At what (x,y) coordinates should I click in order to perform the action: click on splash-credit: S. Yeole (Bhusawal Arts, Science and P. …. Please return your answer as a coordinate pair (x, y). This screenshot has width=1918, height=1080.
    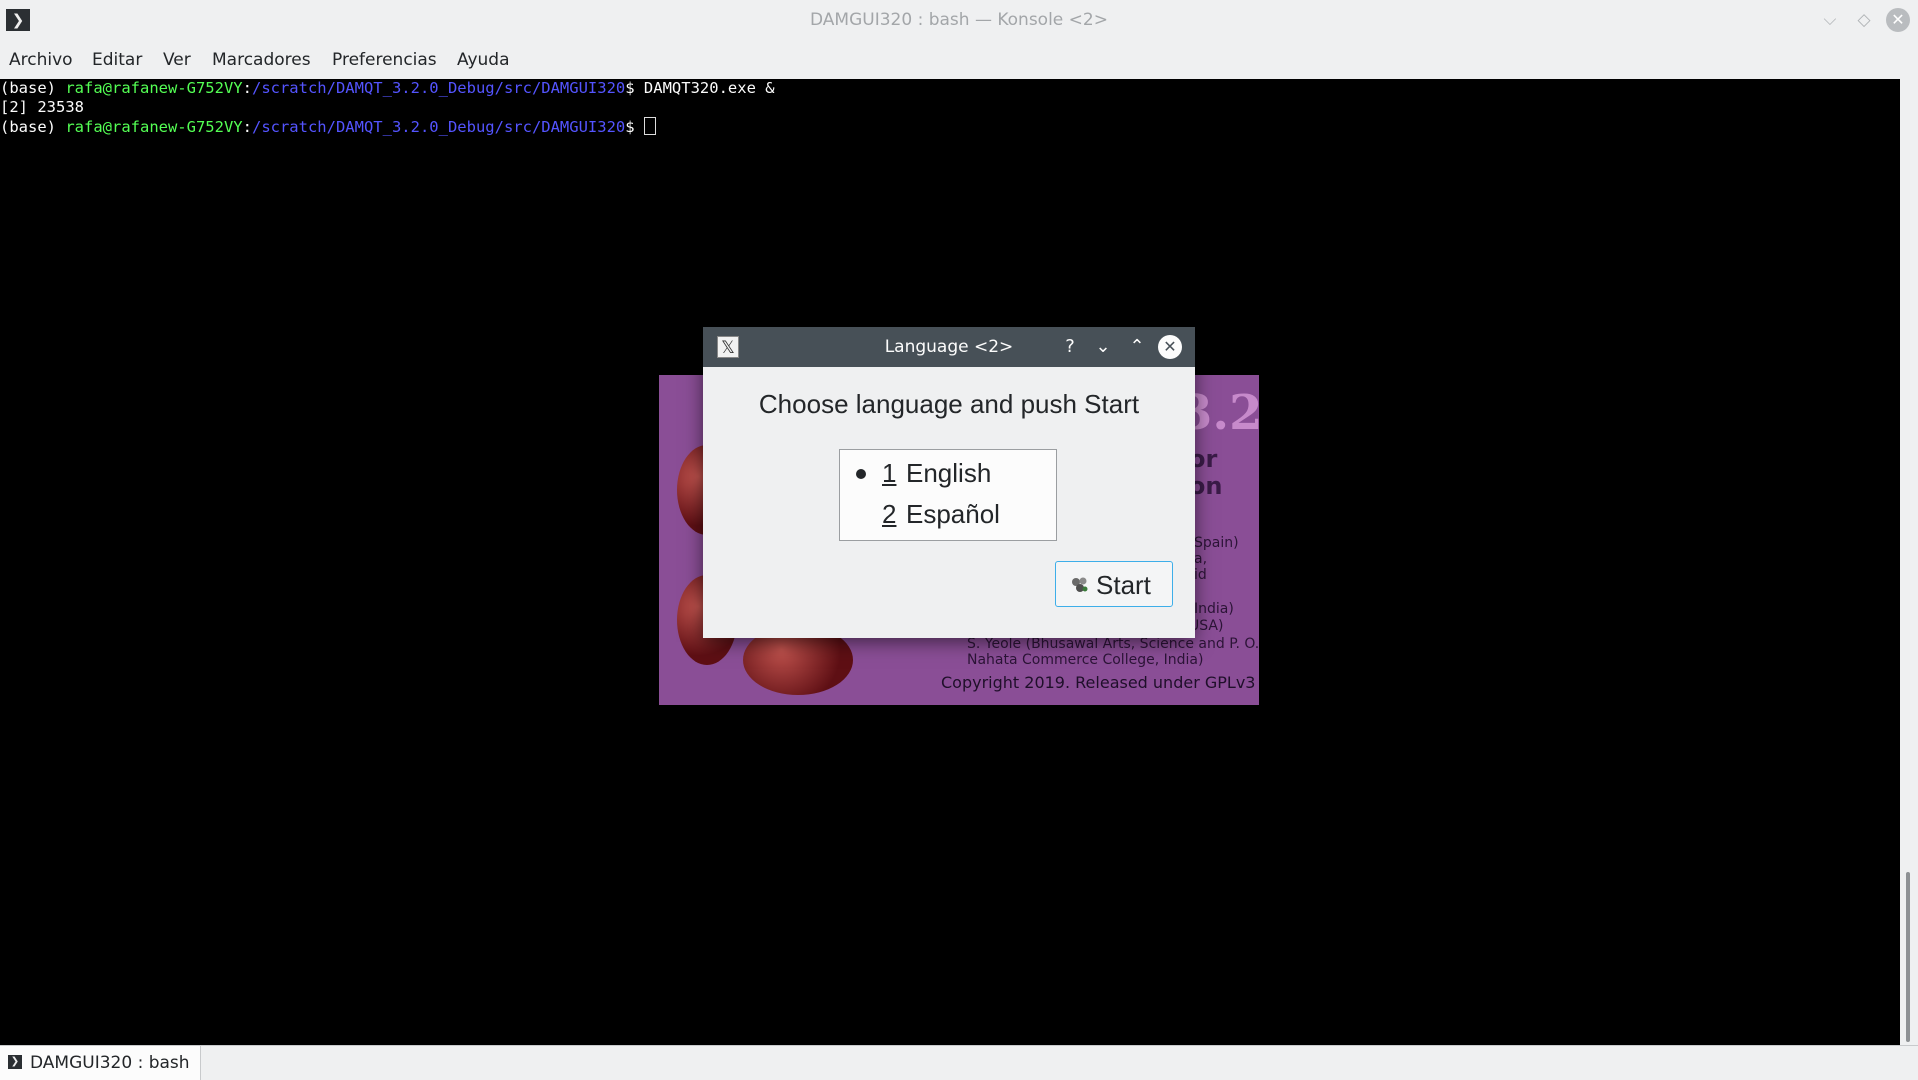
    Looking at the image, I should click on (1113, 644).